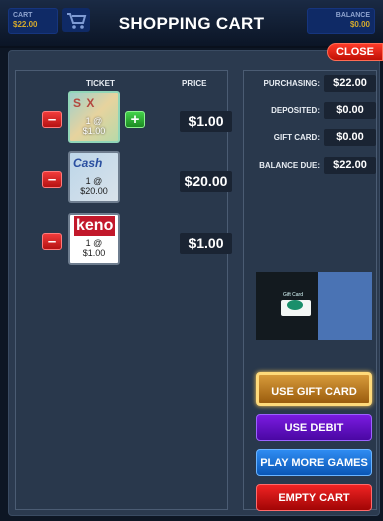  What do you see at coordinates (296, 137) in the screenshot?
I see `gift-card-label: GIFT CARD:` at bounding box center [296, 137].